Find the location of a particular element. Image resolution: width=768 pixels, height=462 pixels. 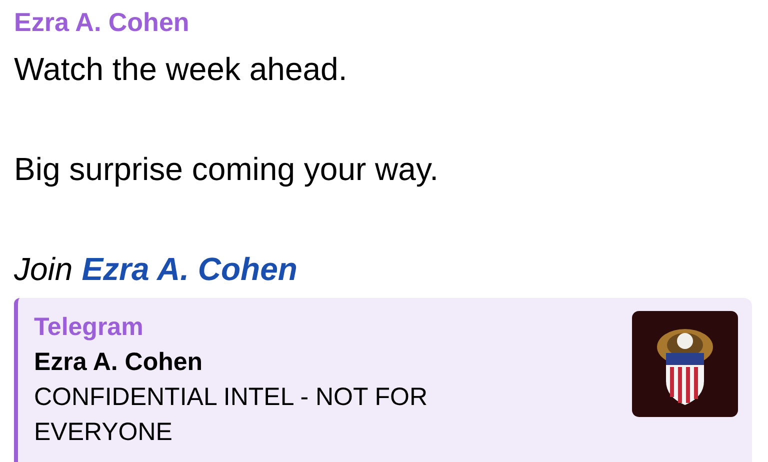

preview-site-name: Telegram is located at coordinates (89, 327).